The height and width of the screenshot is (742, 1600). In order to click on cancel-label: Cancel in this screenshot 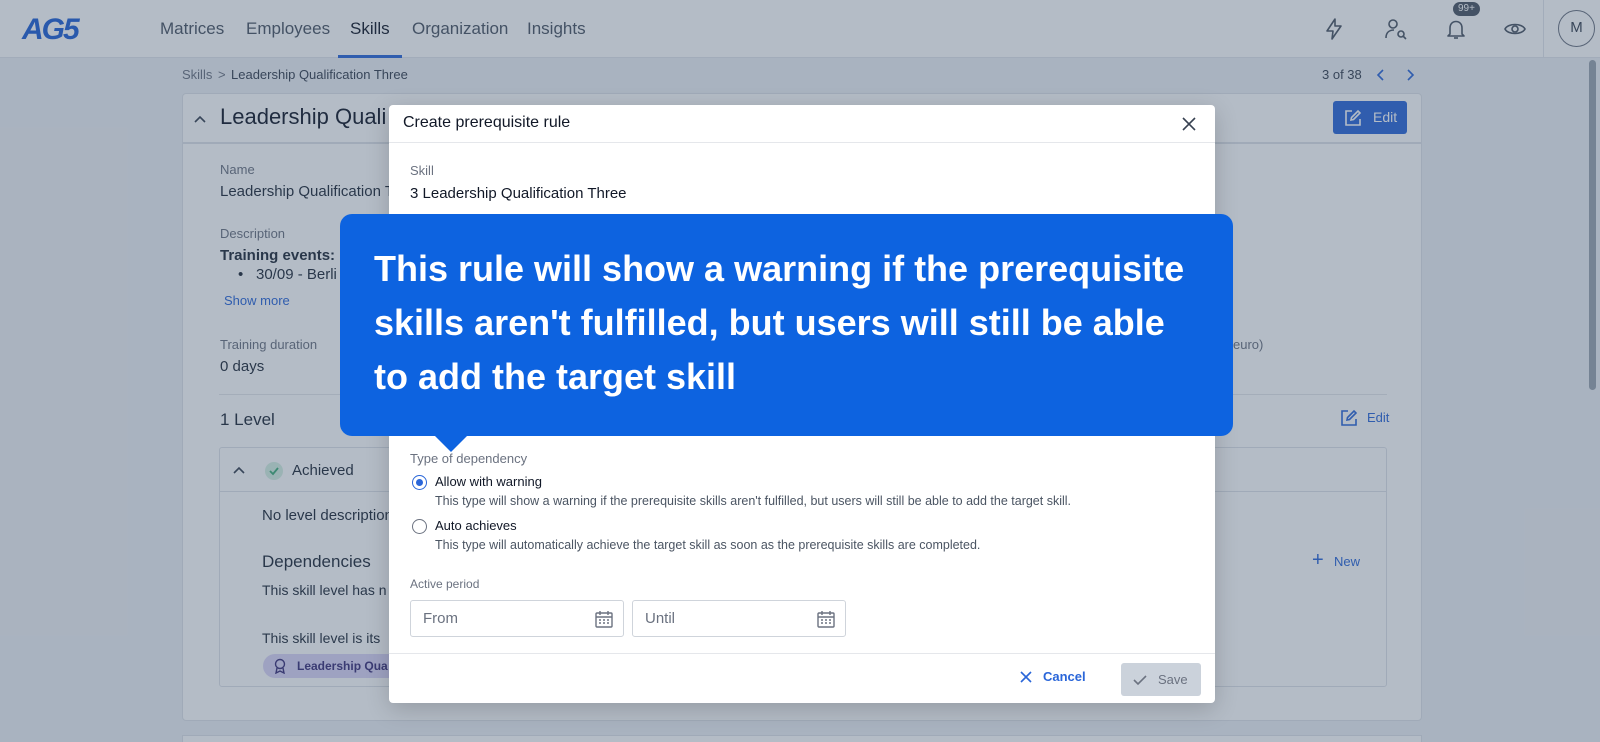, I will do `click(1064, 676)`.